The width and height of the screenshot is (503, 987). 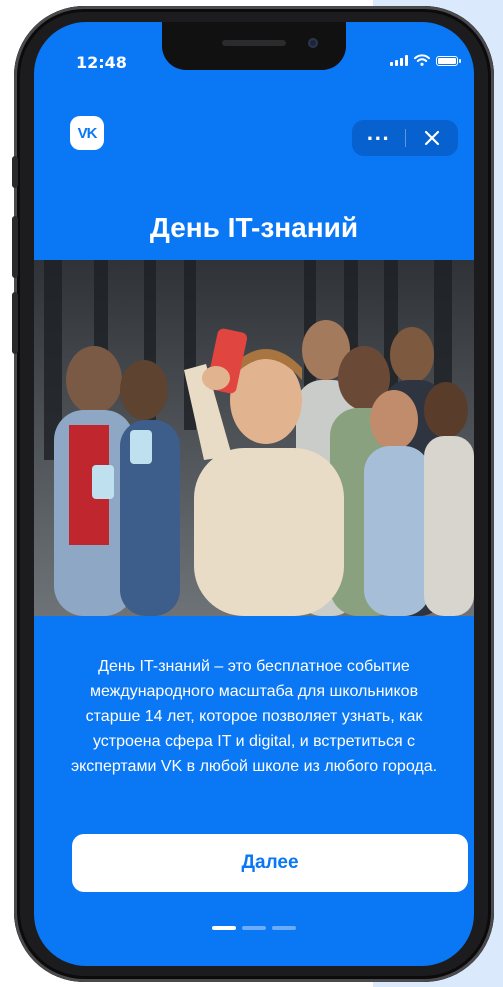 I want to click on close-icon, so click(x=431, y=138).